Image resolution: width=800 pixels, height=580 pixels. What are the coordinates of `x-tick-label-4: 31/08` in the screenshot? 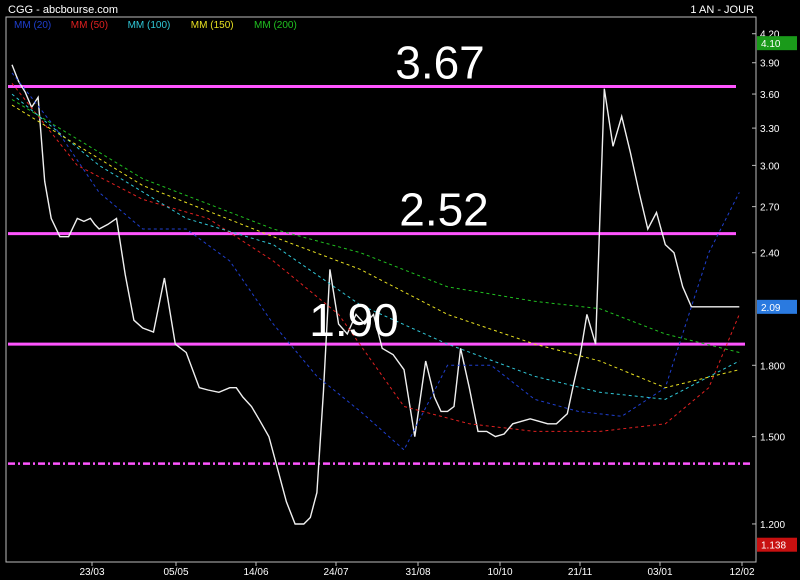 It's located at (417, 572).